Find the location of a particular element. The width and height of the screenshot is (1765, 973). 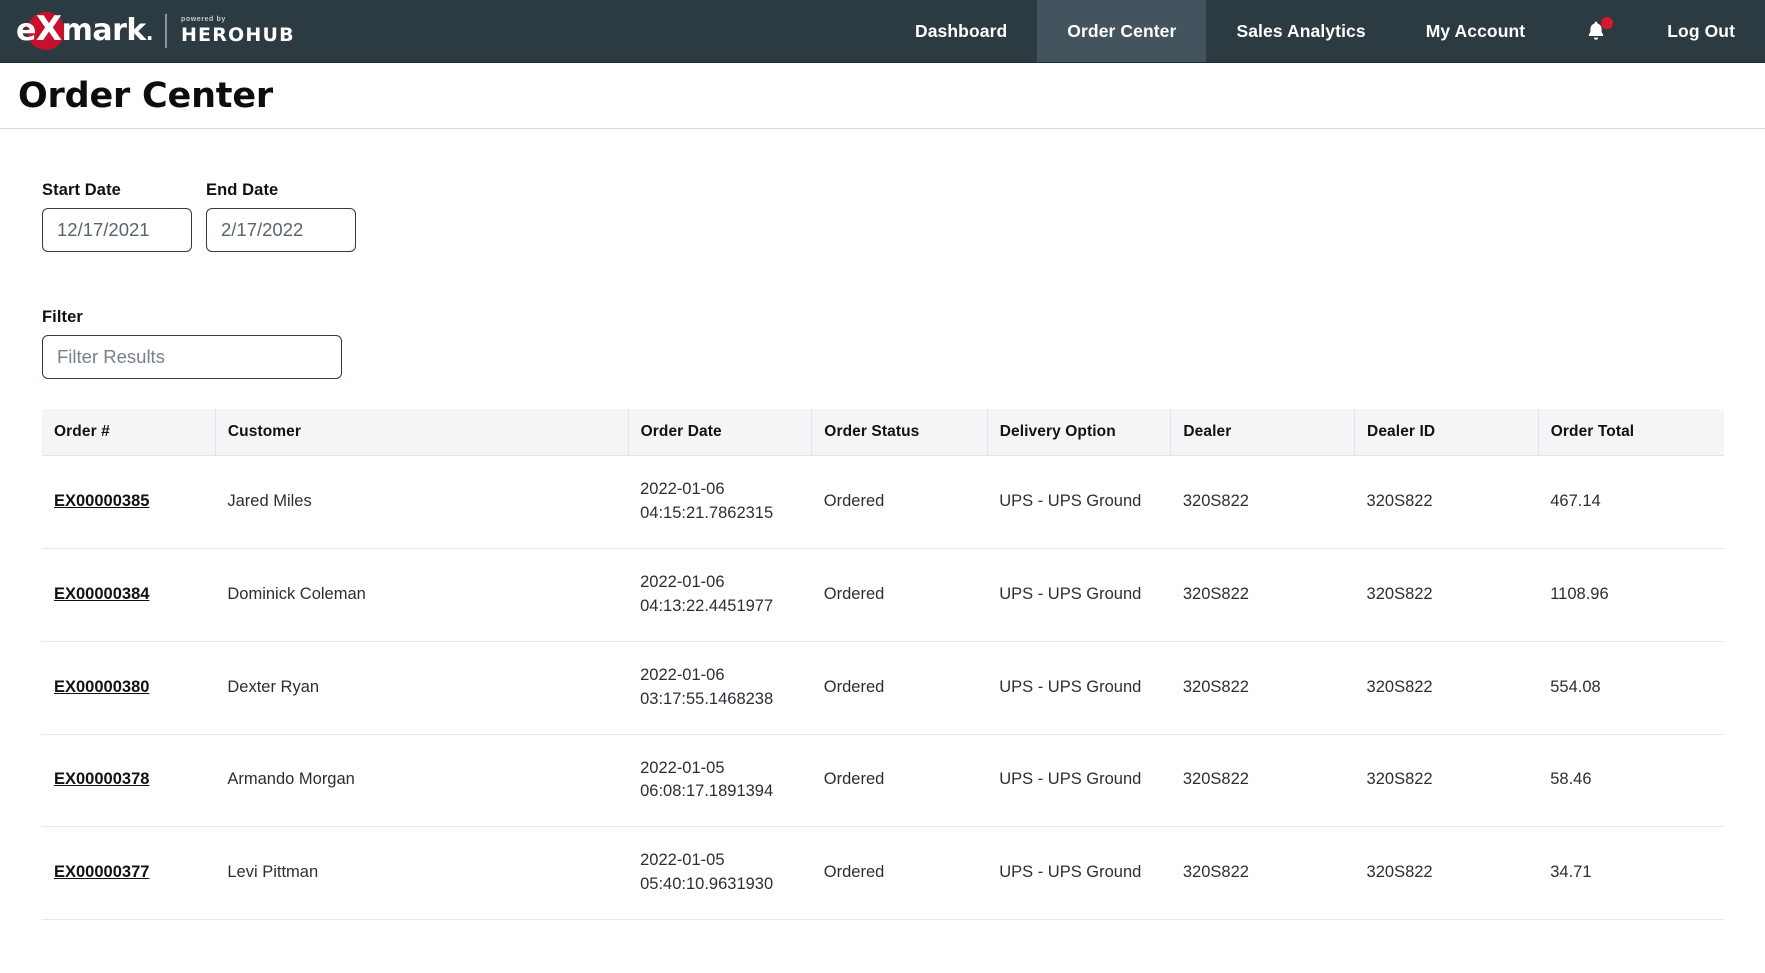

order-number-link: EX00000385 is located at coordinates (101, 501).